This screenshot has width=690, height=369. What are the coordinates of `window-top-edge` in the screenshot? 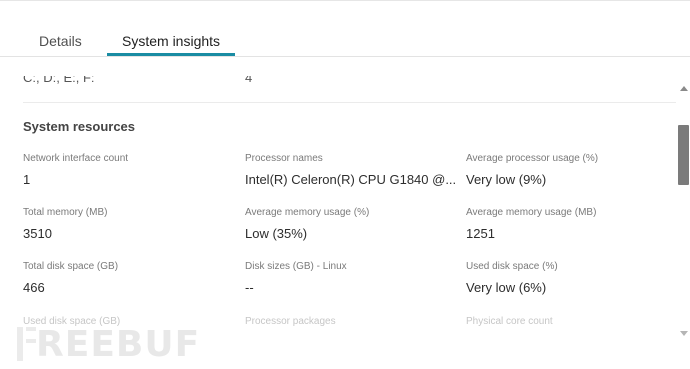 It's located at (345, 1).